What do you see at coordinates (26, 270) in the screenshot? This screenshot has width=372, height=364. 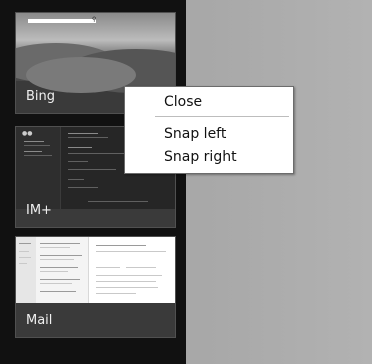 I see `mail-folder-pane` at bounding box center [26, 270].